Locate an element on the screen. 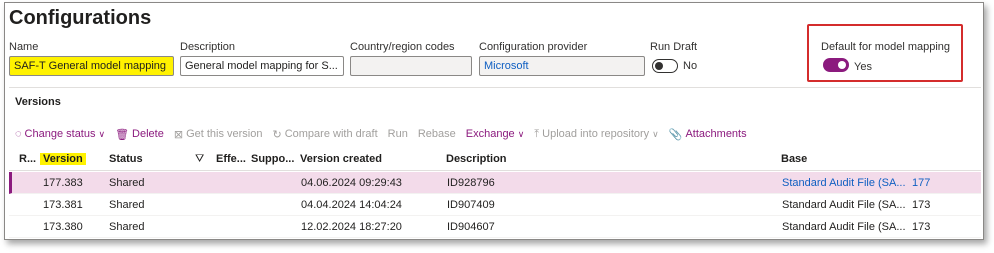 The height and width of the screenshot is (253, 994). change-status-label: Change status is located at coordinates (60, 134).